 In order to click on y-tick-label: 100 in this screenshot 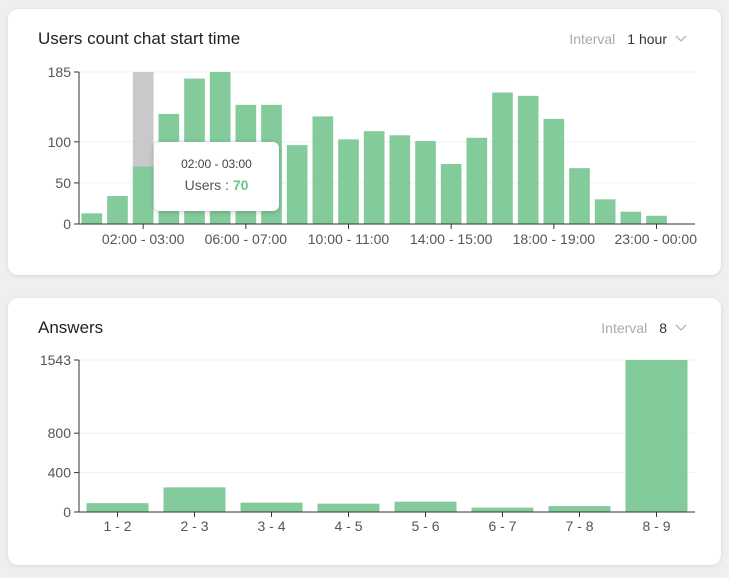, I will do `click(60, 142)`.